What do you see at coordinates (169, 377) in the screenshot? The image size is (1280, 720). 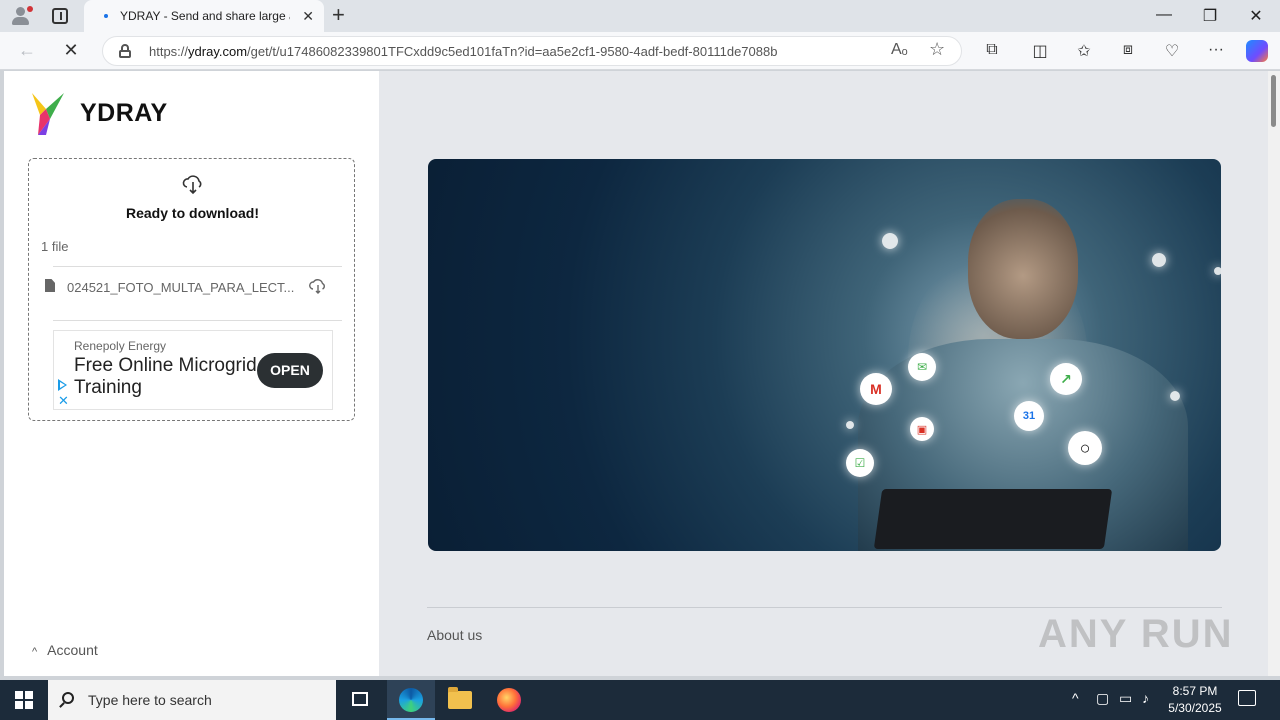 I see `ad-headline: Free Online Microgrid Training` at bounding box center [169, 377].